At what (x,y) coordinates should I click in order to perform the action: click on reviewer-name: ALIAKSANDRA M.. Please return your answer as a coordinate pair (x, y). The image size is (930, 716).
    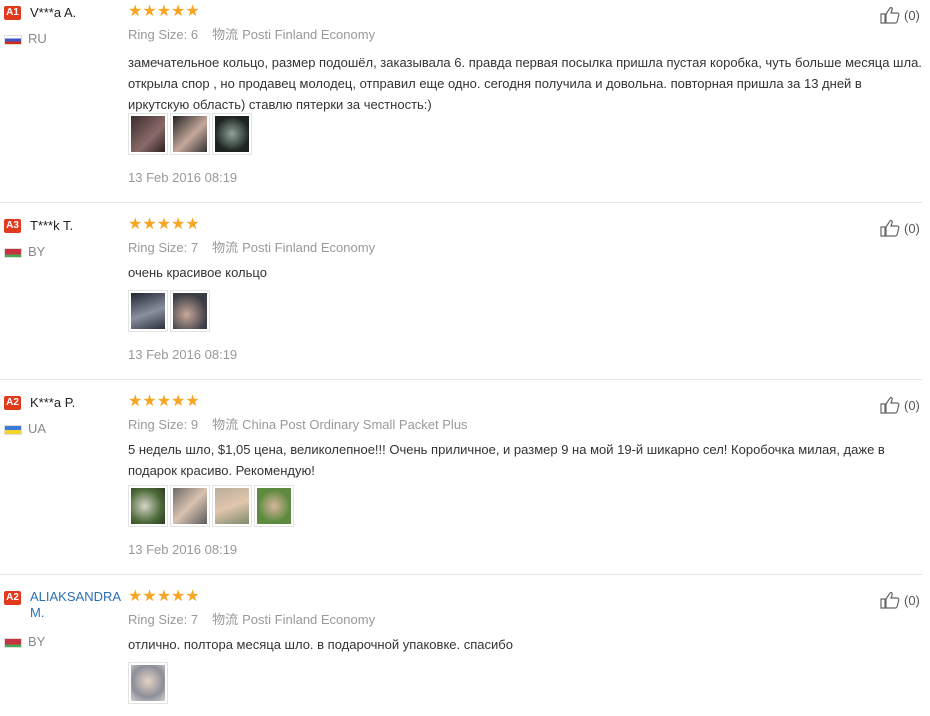
    Looking at the image, I should click on (75, 605).